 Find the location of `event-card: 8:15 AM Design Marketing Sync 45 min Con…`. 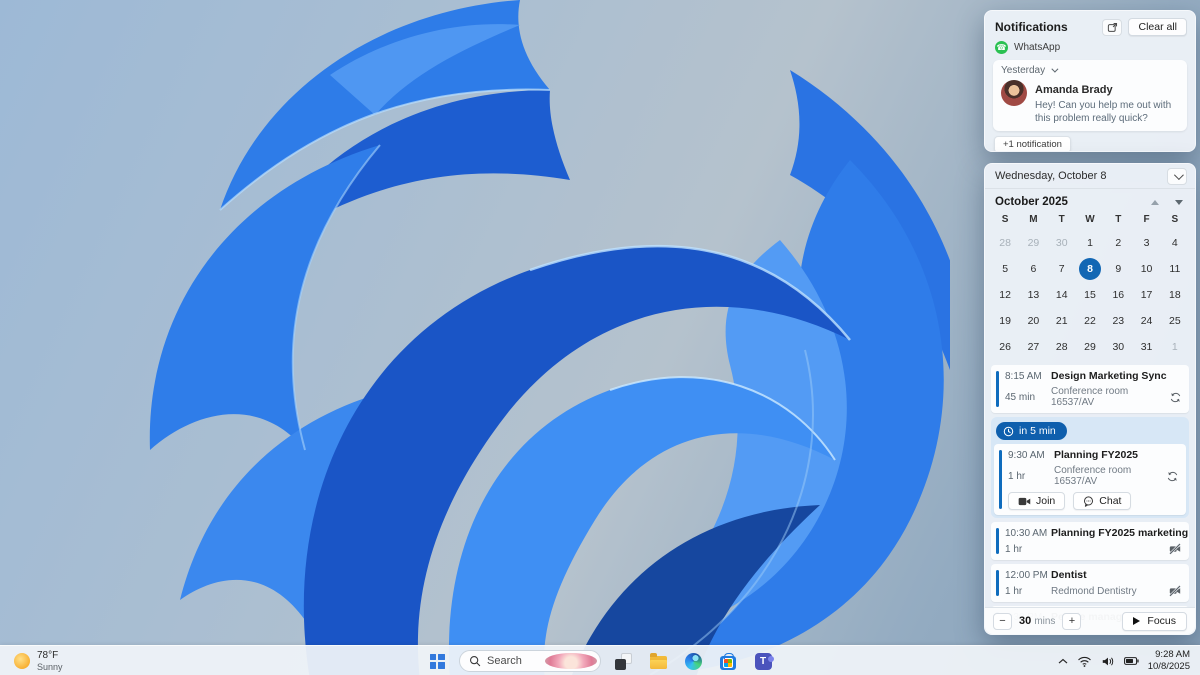

event-card: 8:15 AM Design Marketing Sync 45 min Con… is located at coordinates (1090, 389).